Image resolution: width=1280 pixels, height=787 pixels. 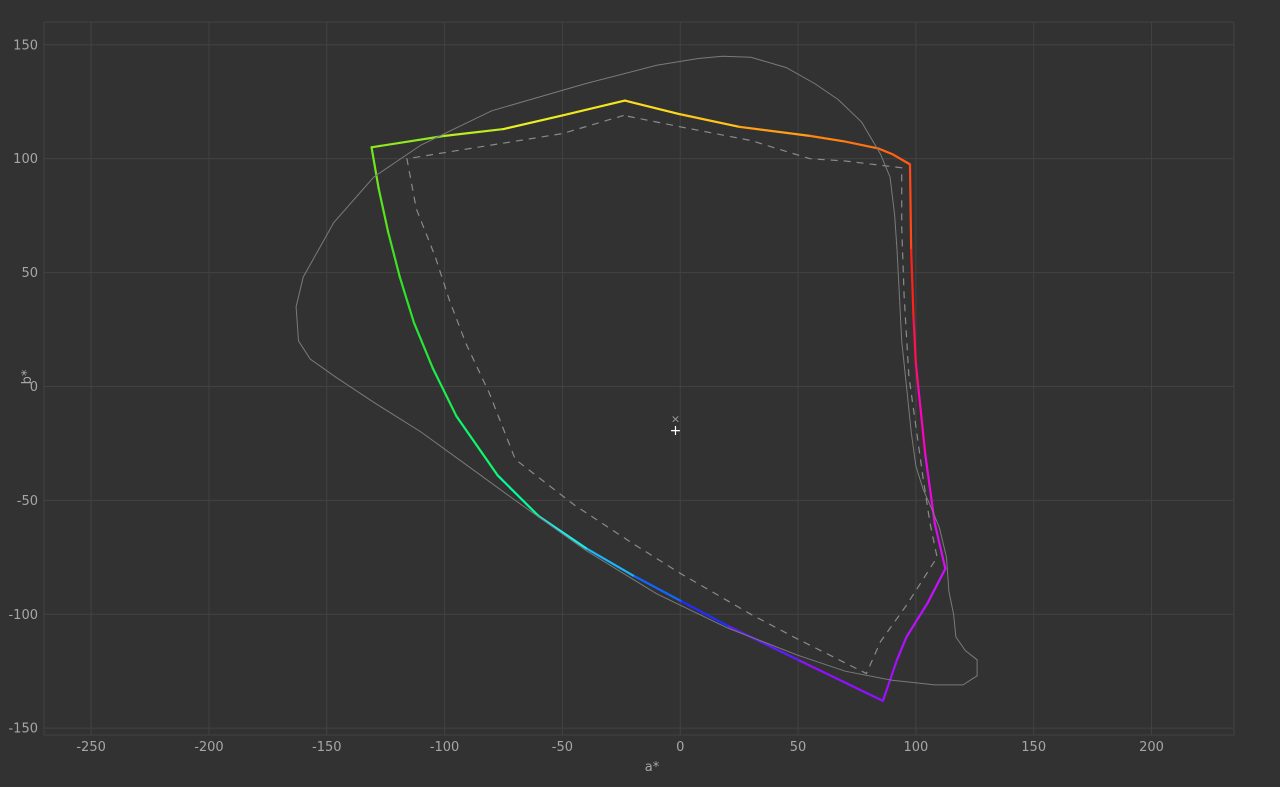 What do you see at coordinates (915, 747) in the screenshot?
I see `x-tick-label: 100` at bounding box center [915, 747].